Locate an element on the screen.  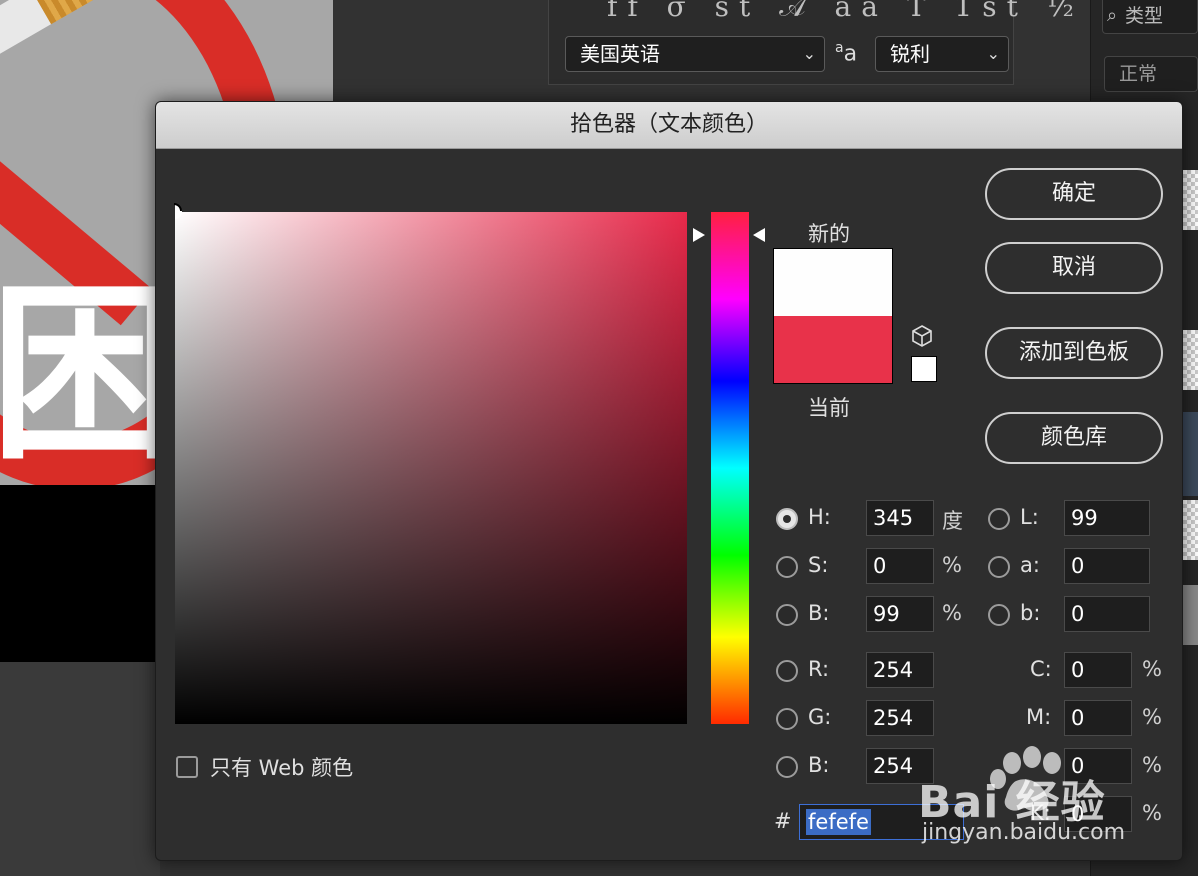
magenta-input: 0 is located at coordinates (1098, 718).